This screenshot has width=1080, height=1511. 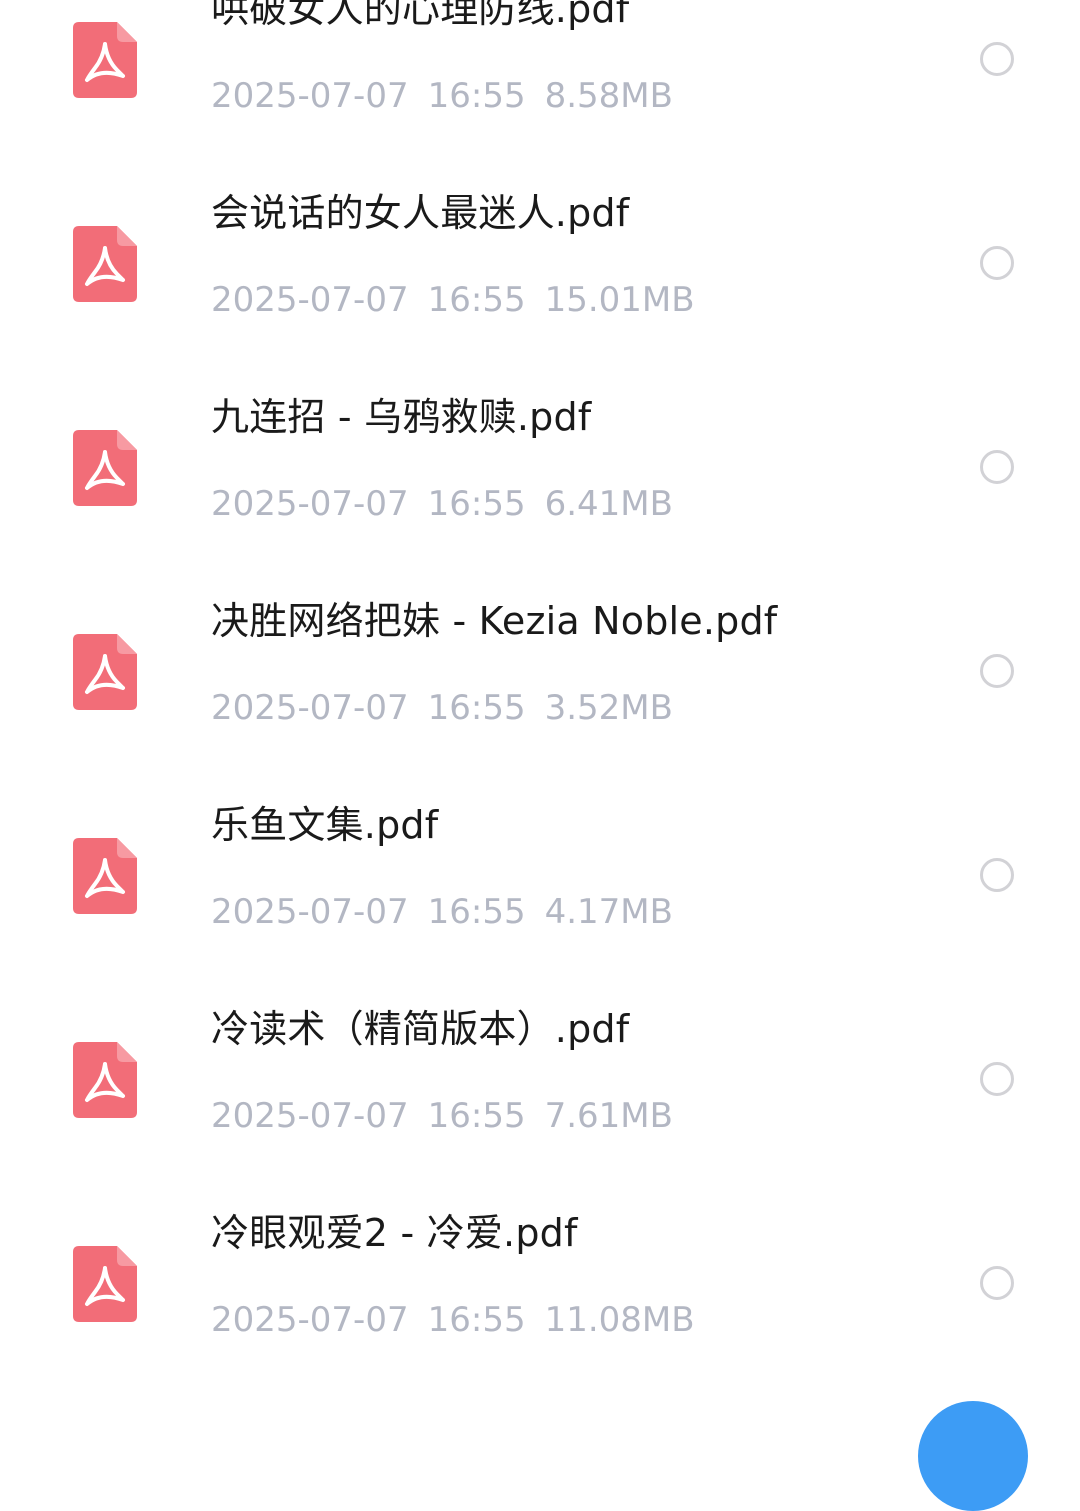 What do you see at coordinates (608, 708) in the screenshot?
I see `file-size: 3.52MB` at bounding box center [608, 708].